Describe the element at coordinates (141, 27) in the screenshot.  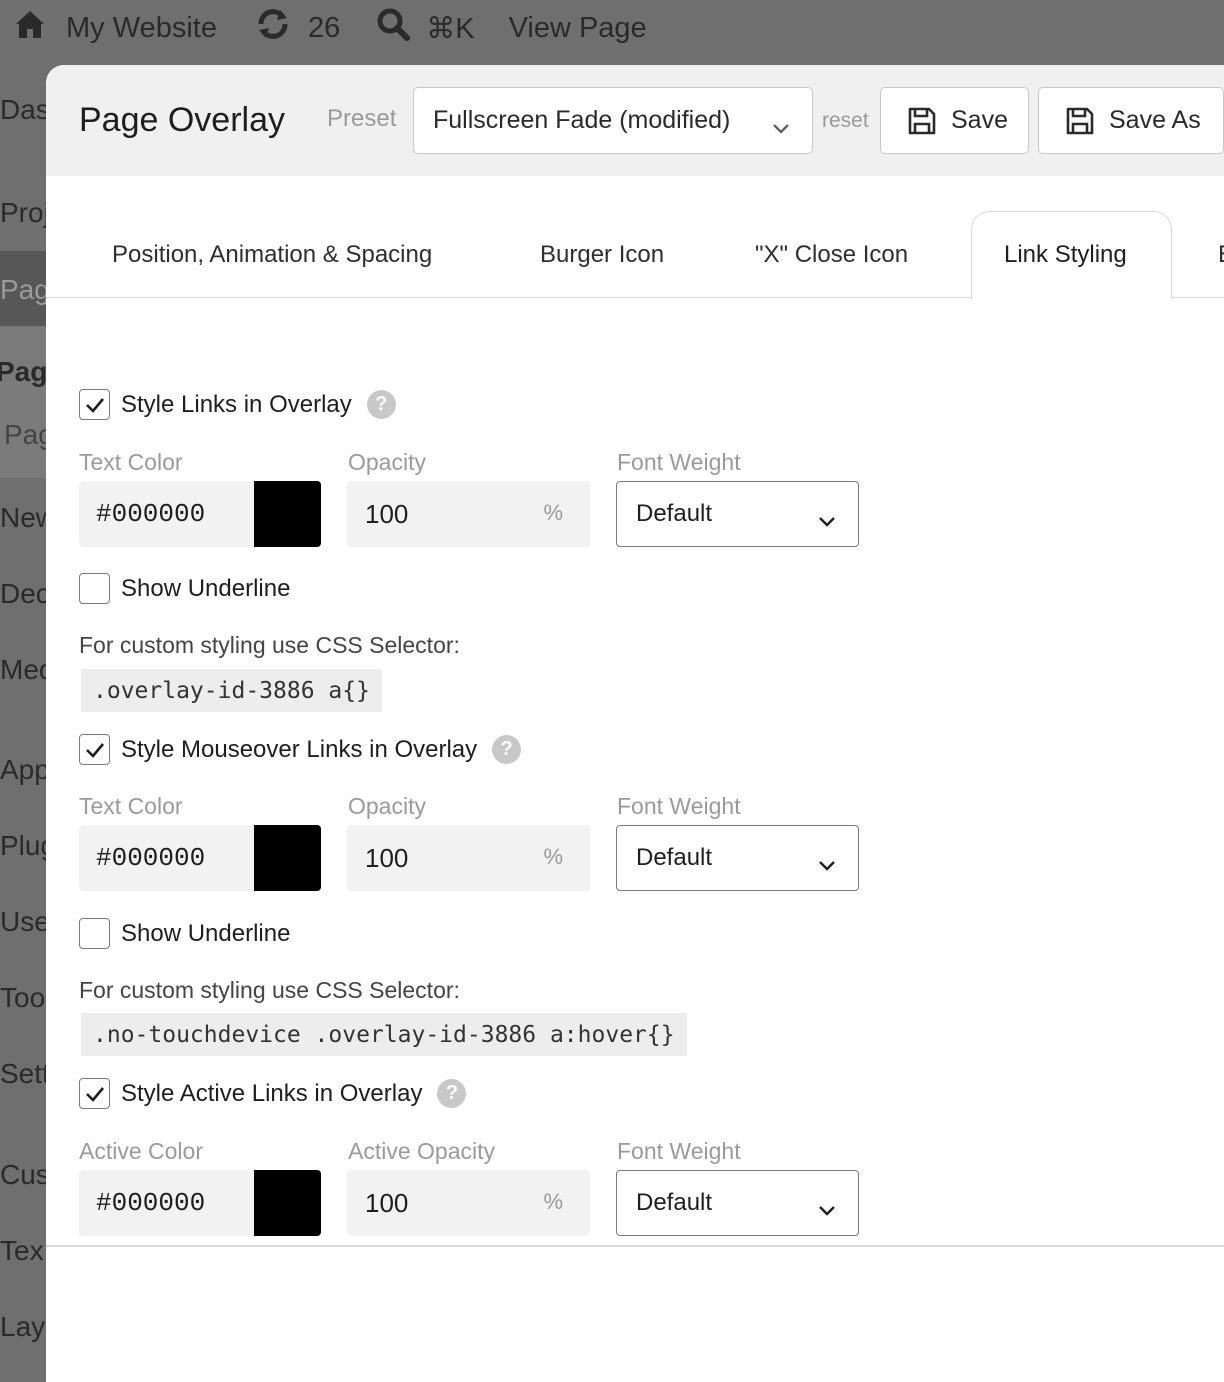
I see `site-name: My Website` at that location.